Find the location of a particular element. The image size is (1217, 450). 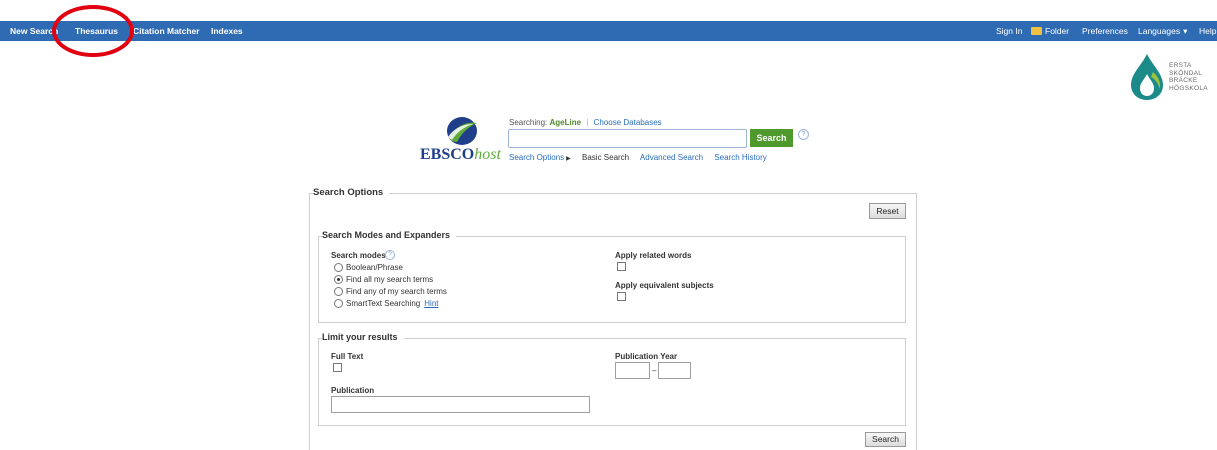

institution-line: HÖGSKOLA is located at coordinates (1188, 88).